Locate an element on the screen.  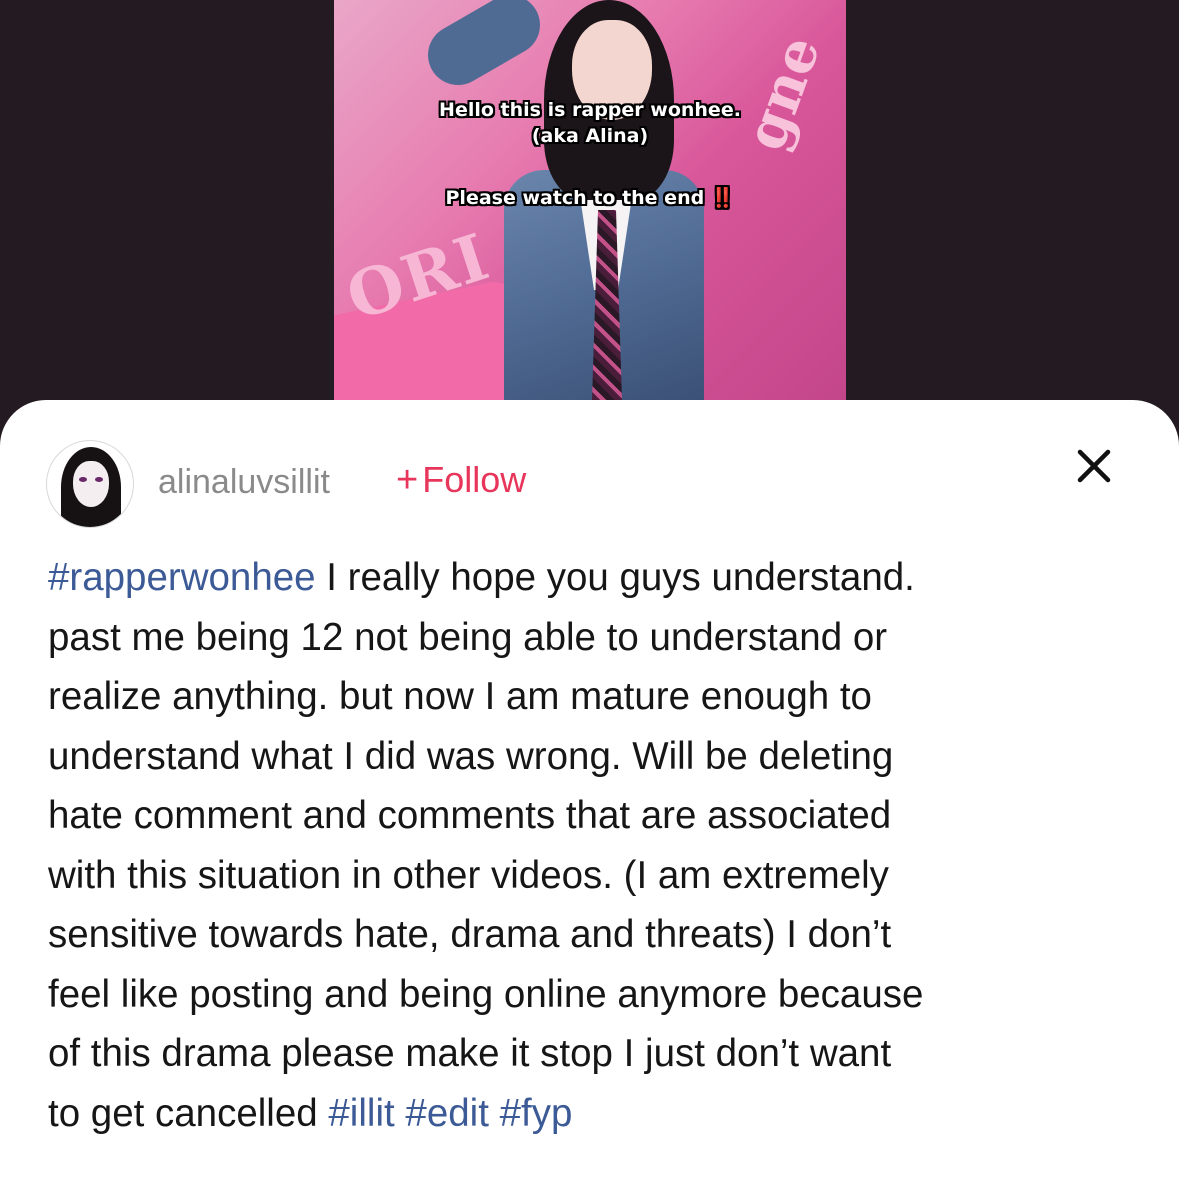
plus-icon: + is located at coordinates (407, 480).